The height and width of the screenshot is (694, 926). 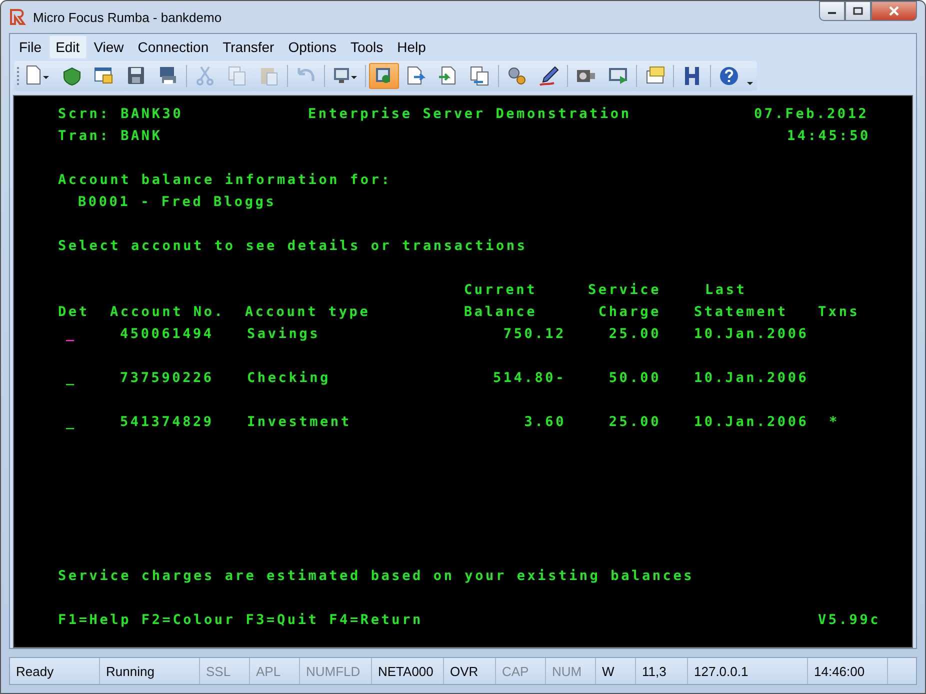 What do you see at coordinates (408, 671) in the screenshot?
I see `status-field: NETA000` at bounding box center [408, 671].